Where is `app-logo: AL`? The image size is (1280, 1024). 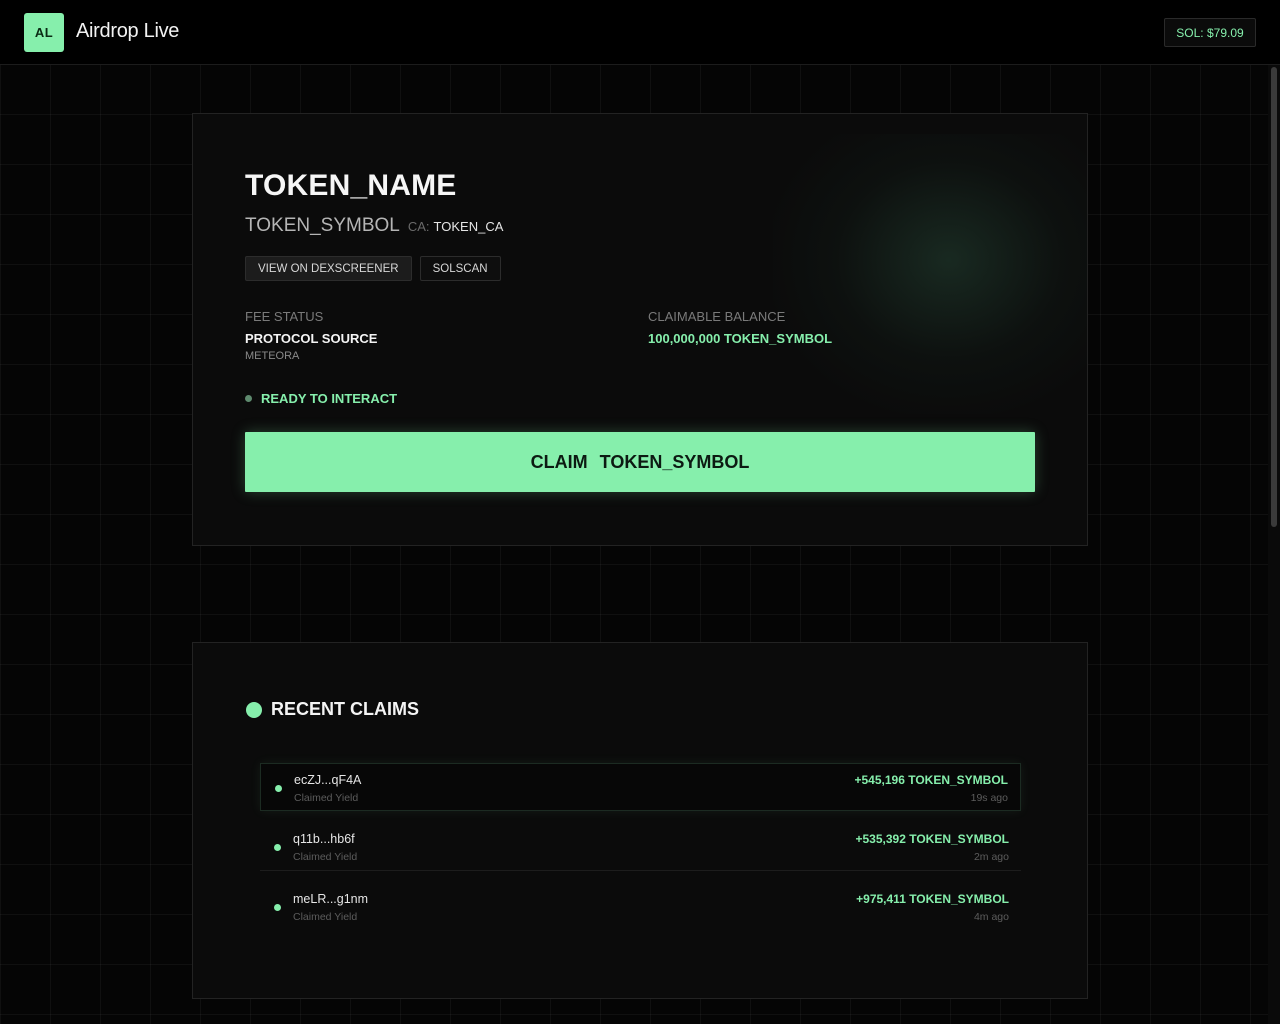
app-logo: AL is located at coordinates (44, 32).